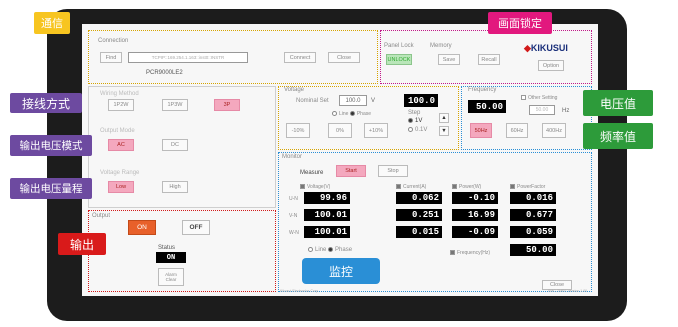  I want to click on output-title: Output, so click(101, 216).